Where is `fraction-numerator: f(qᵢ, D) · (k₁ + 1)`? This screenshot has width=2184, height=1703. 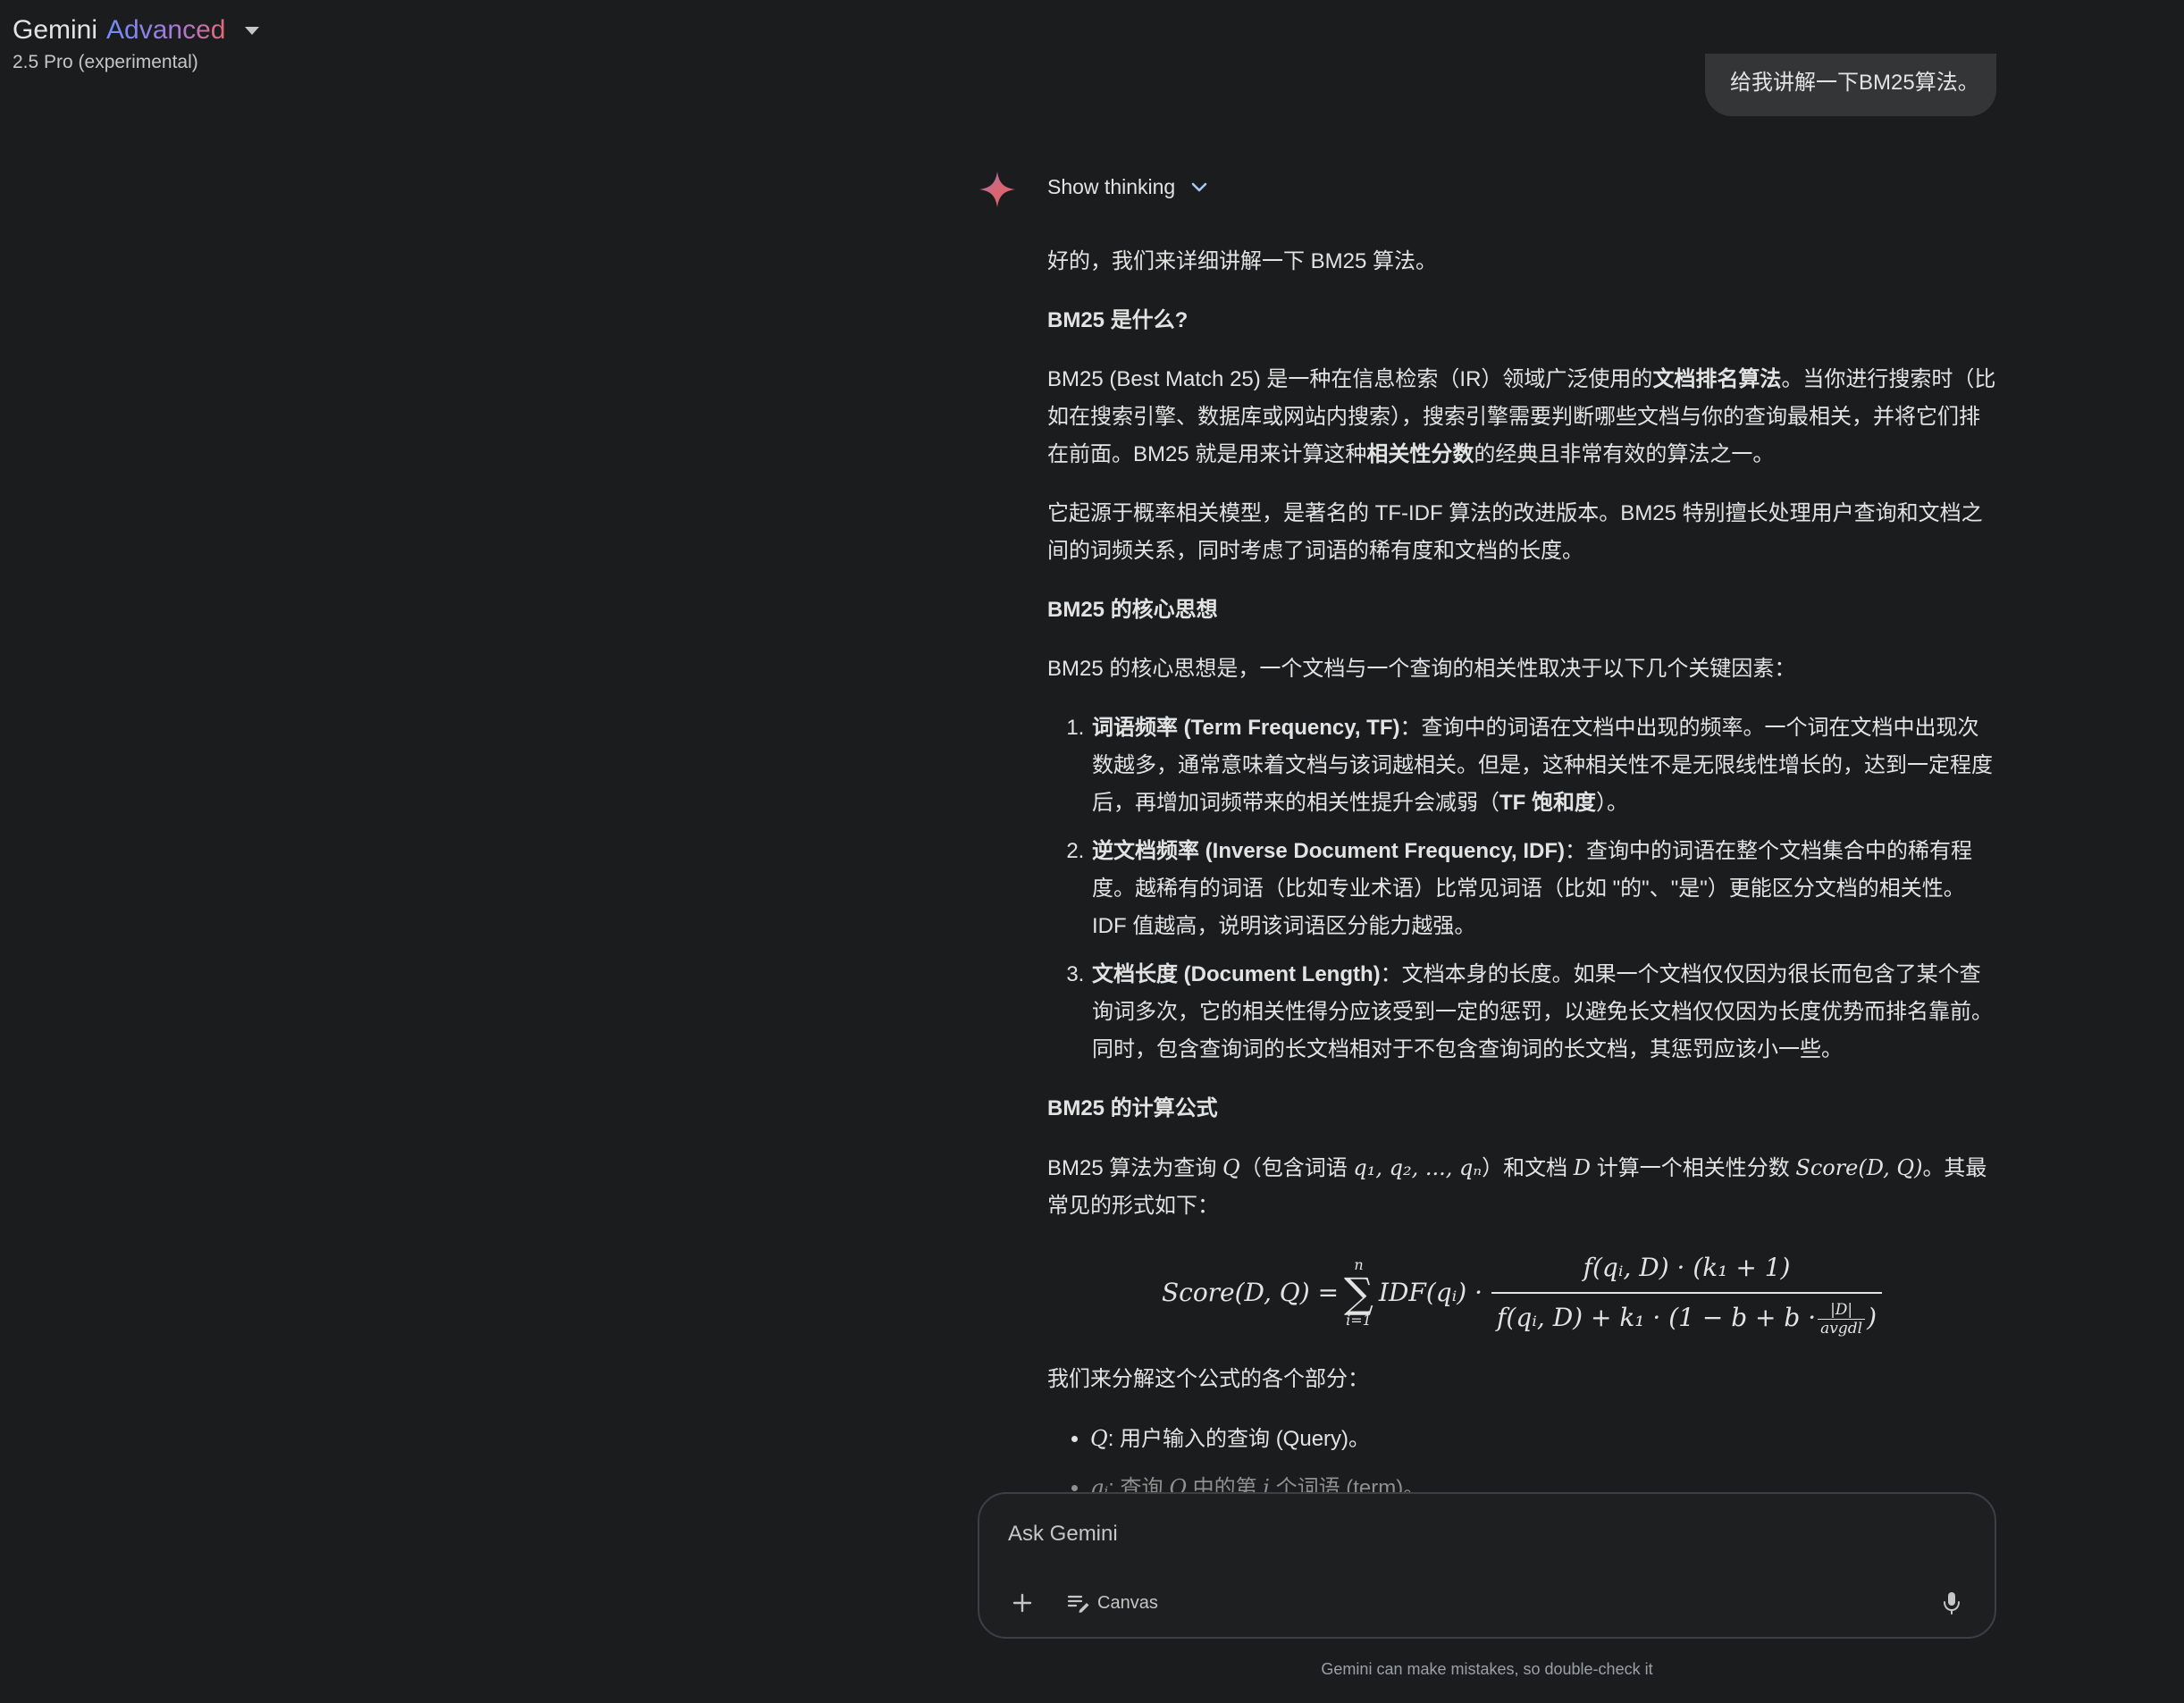
fraction-numerator: f(qᵢ, D) · (k₁ + 1) is located at coordinates (1687, 1267).